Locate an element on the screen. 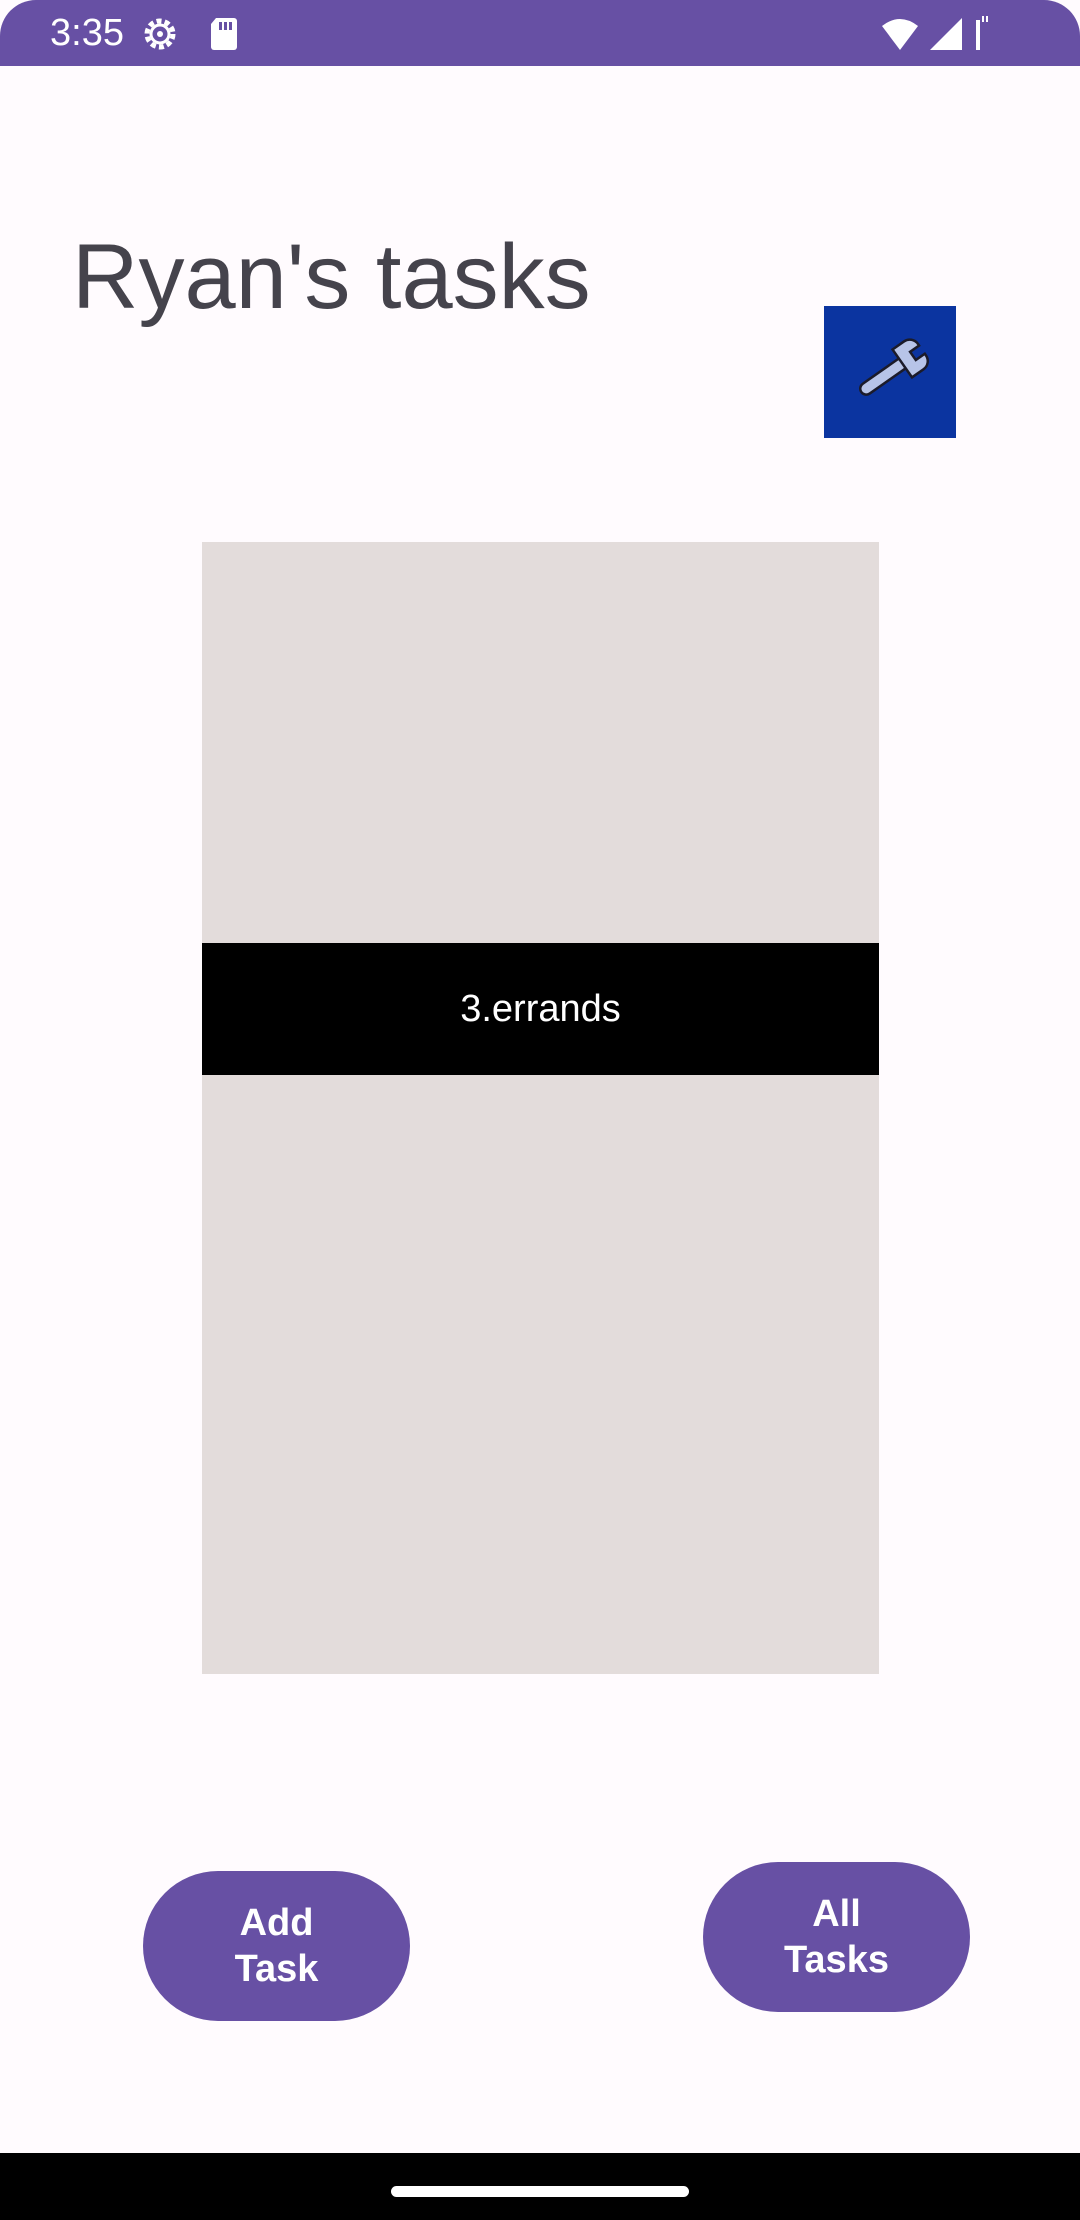  signal-icon is located at coordinates (946, 34).